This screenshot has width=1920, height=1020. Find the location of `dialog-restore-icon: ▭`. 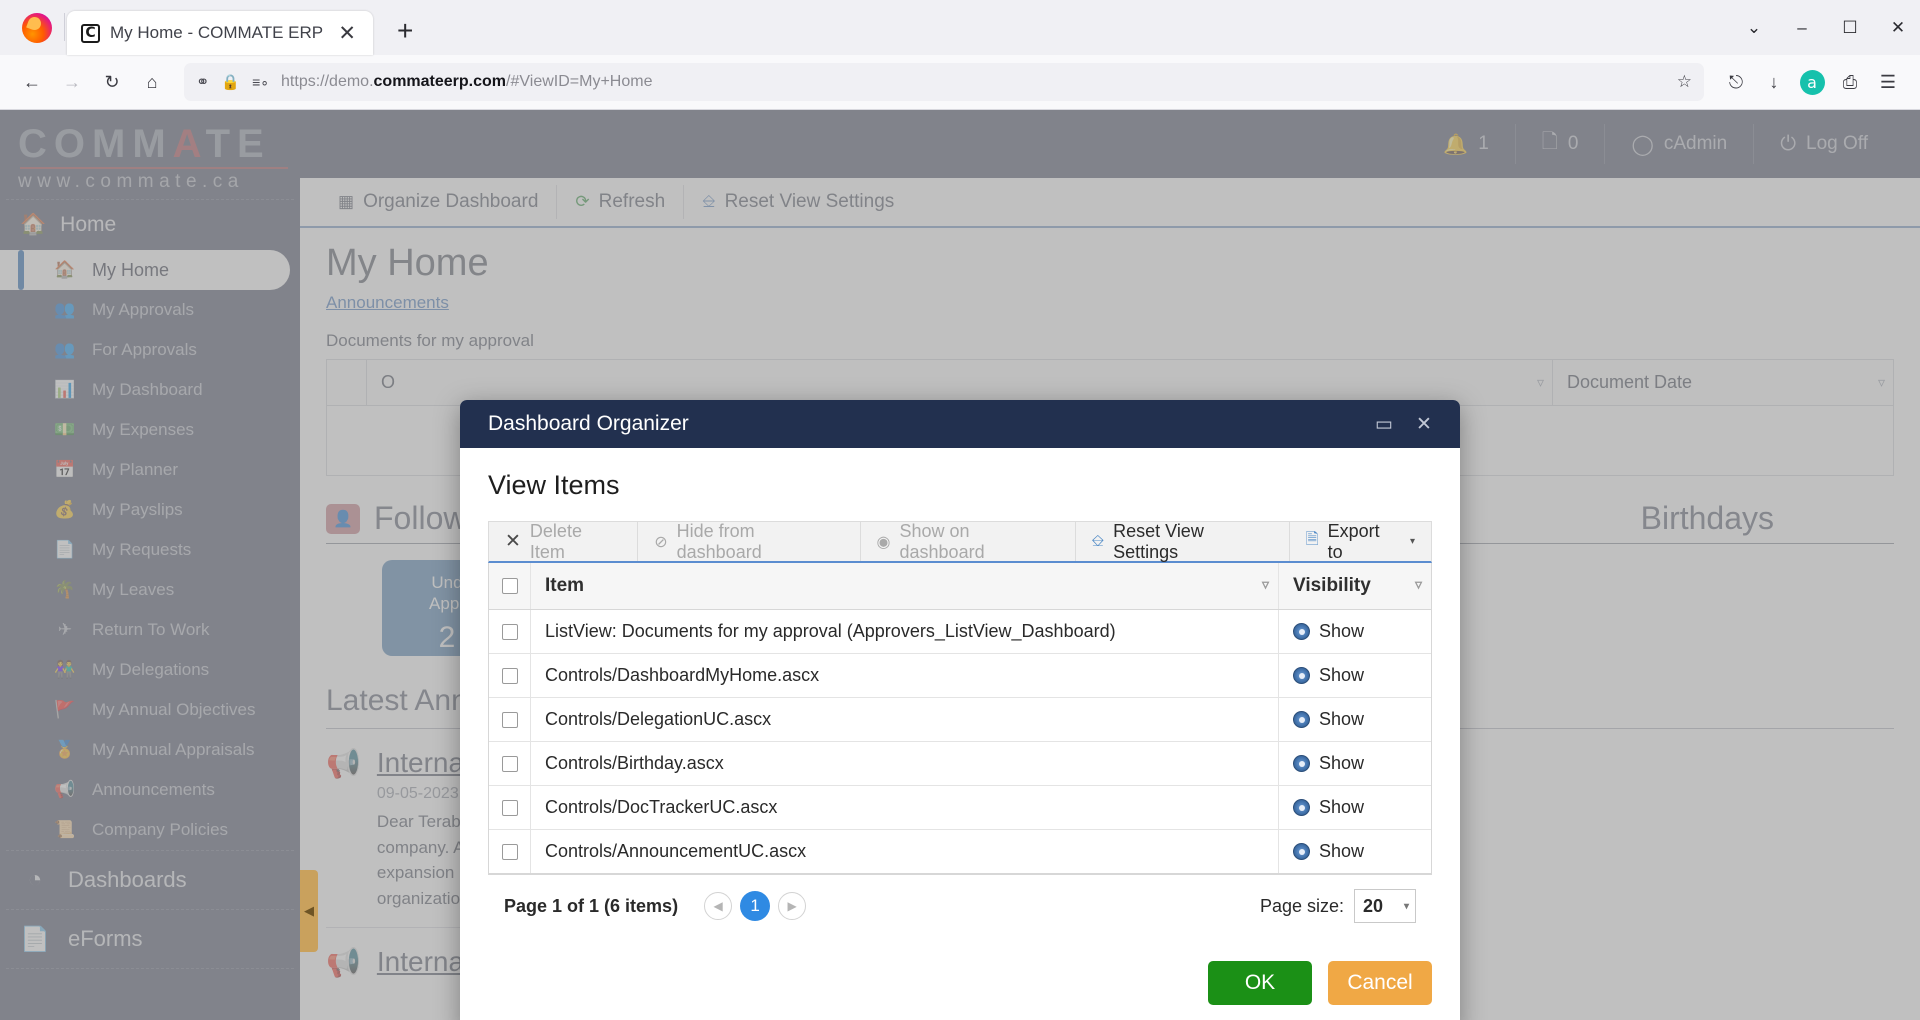

dialog-restore-icon: ▭ is located at coordinates (1384, 424).